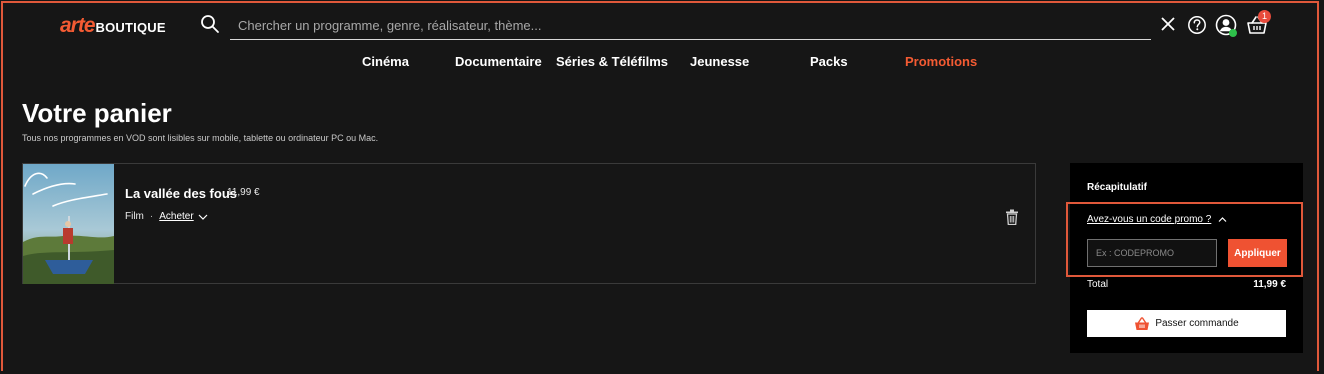 The image size is (1324, 374). I want to click on search-input, so click(690, 25).